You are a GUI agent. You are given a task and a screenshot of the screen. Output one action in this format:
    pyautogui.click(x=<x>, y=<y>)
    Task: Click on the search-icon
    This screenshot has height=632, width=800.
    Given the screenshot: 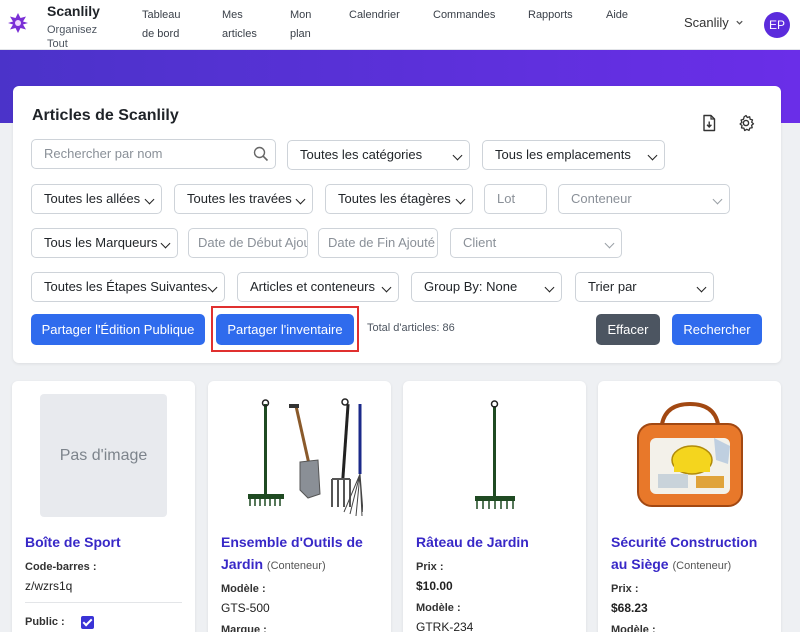 What is the action you would take?
    pyautogui.click(x=261, y=154)
    